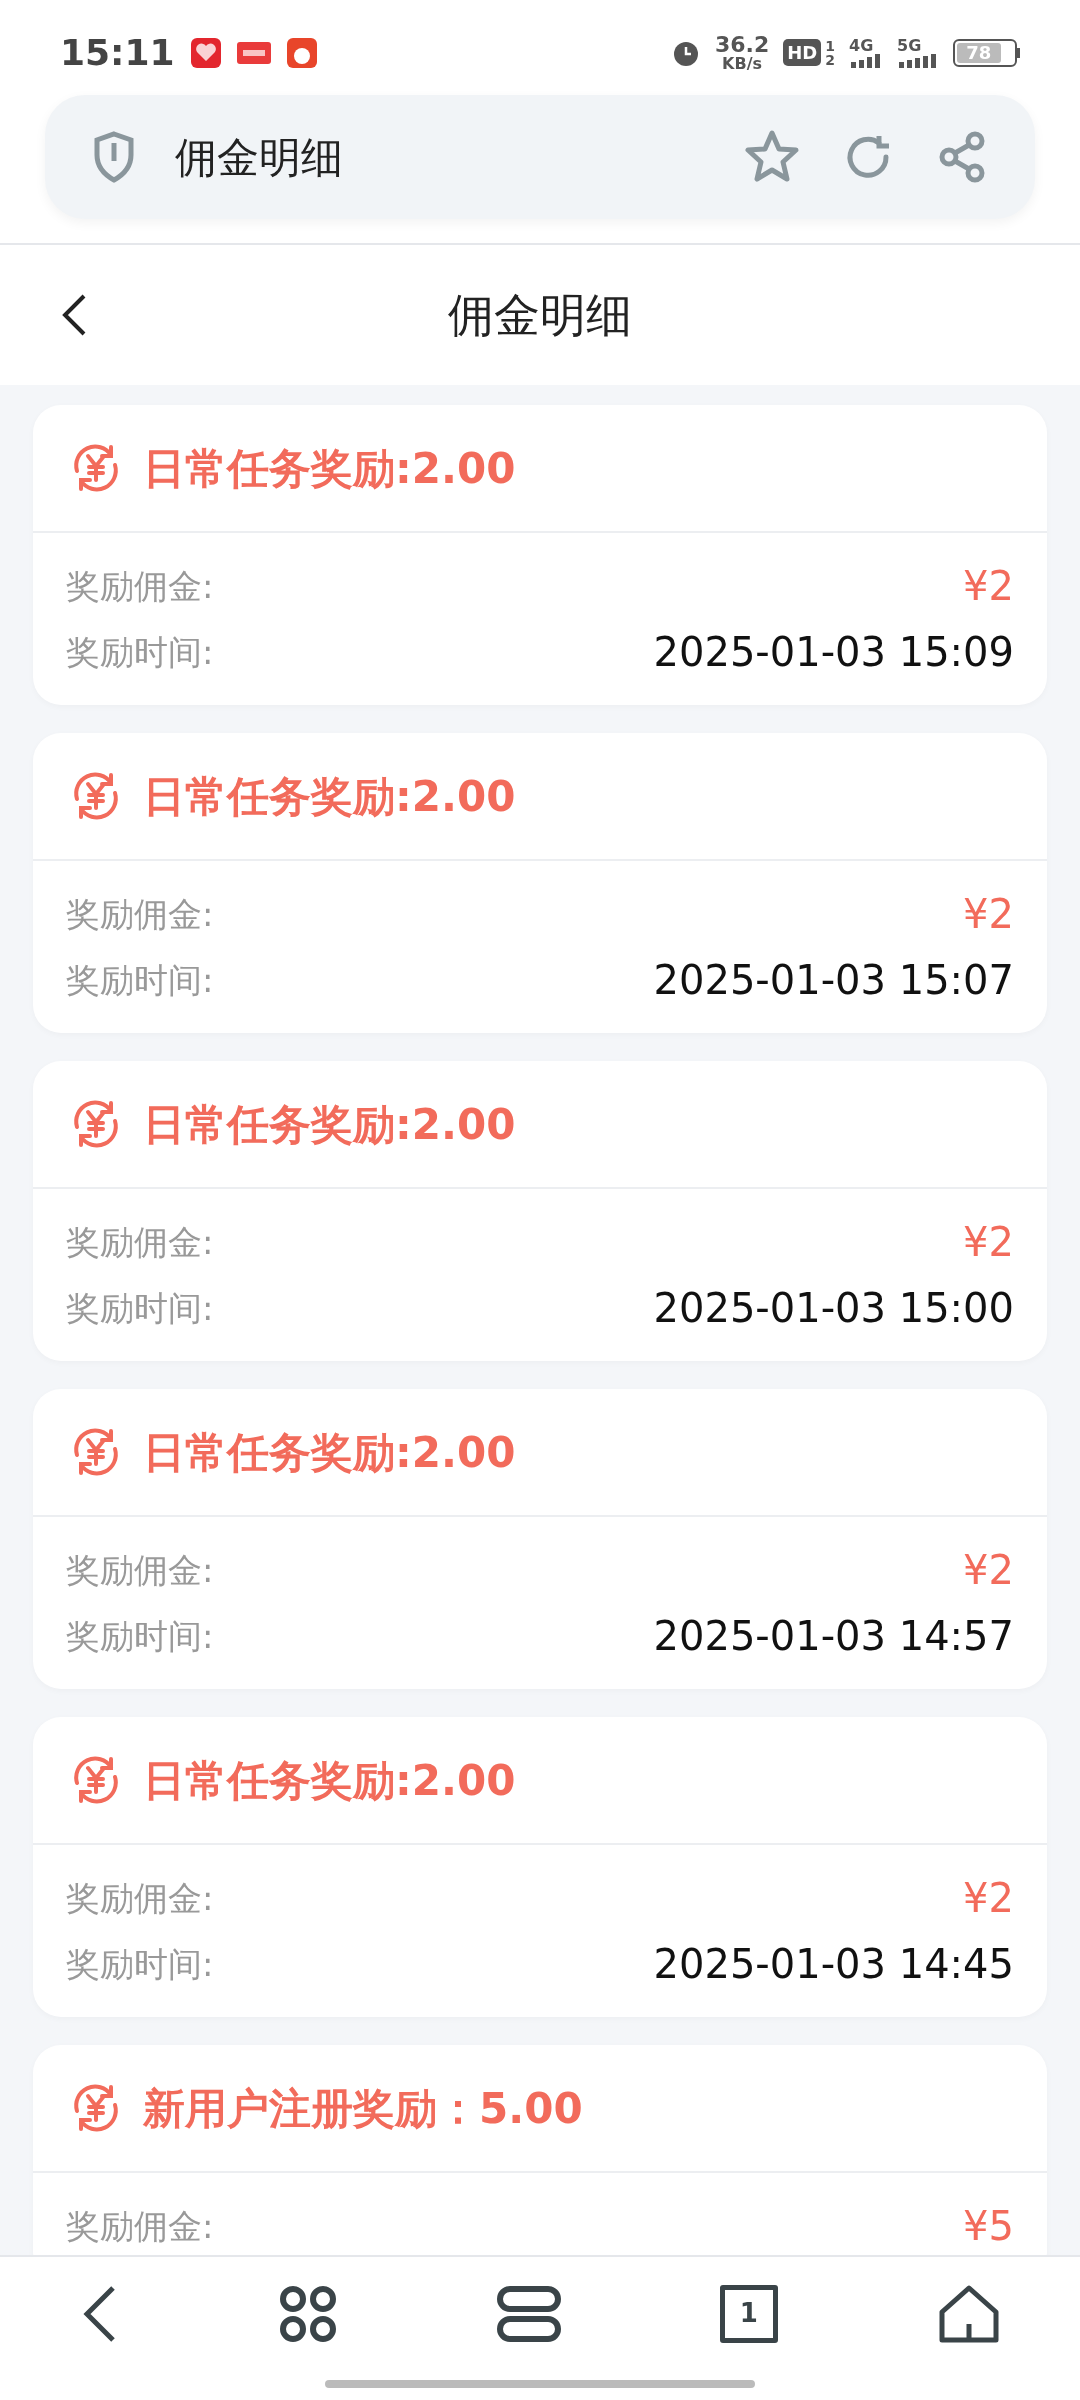  Describe the element at coordinates (363, 2108) in the screenshot. I see `record-title: 新用户注册奖励：5.00` at that location.